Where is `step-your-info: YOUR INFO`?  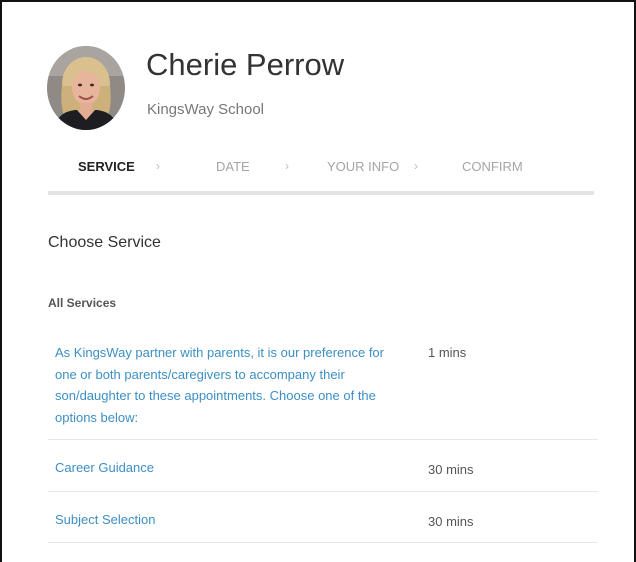 step-your-info: YOUR INFO is located at coordinates (363, 166).